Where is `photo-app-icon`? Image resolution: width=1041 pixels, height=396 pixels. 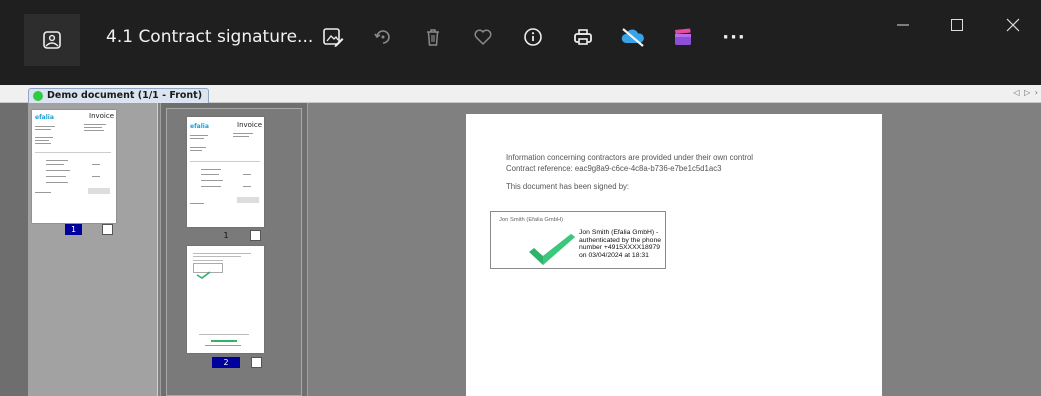 photo-app-icon is located at coordinates (52, 40).